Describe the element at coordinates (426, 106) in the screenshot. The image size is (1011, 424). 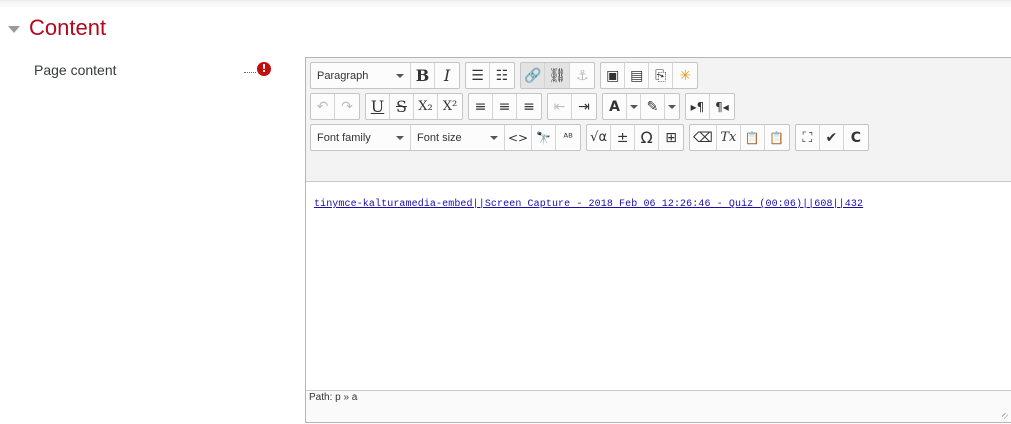
I see `subscript-button: X₂` at that location.